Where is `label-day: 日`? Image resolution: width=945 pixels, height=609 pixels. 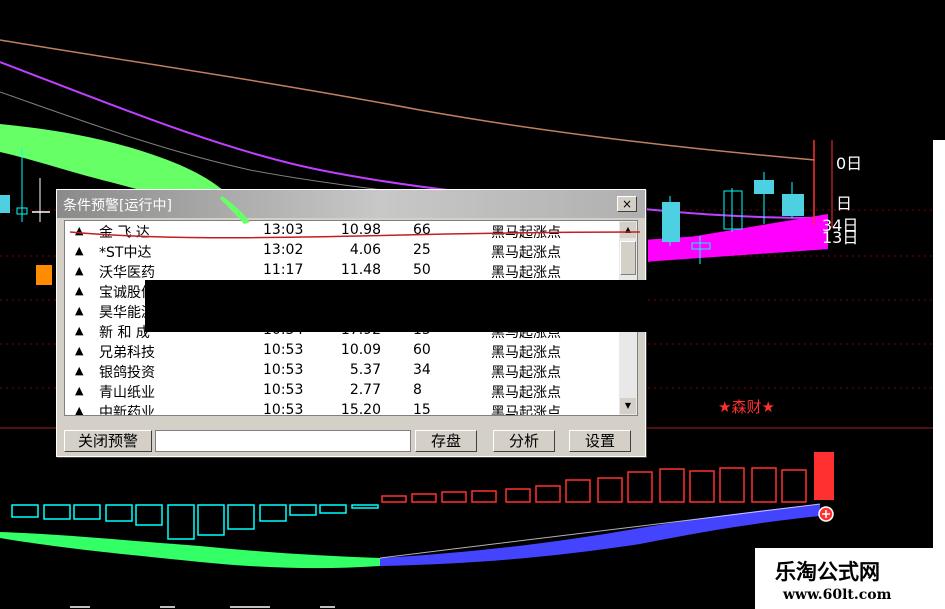
label-day: 日 is located at coordinates (844, 203).